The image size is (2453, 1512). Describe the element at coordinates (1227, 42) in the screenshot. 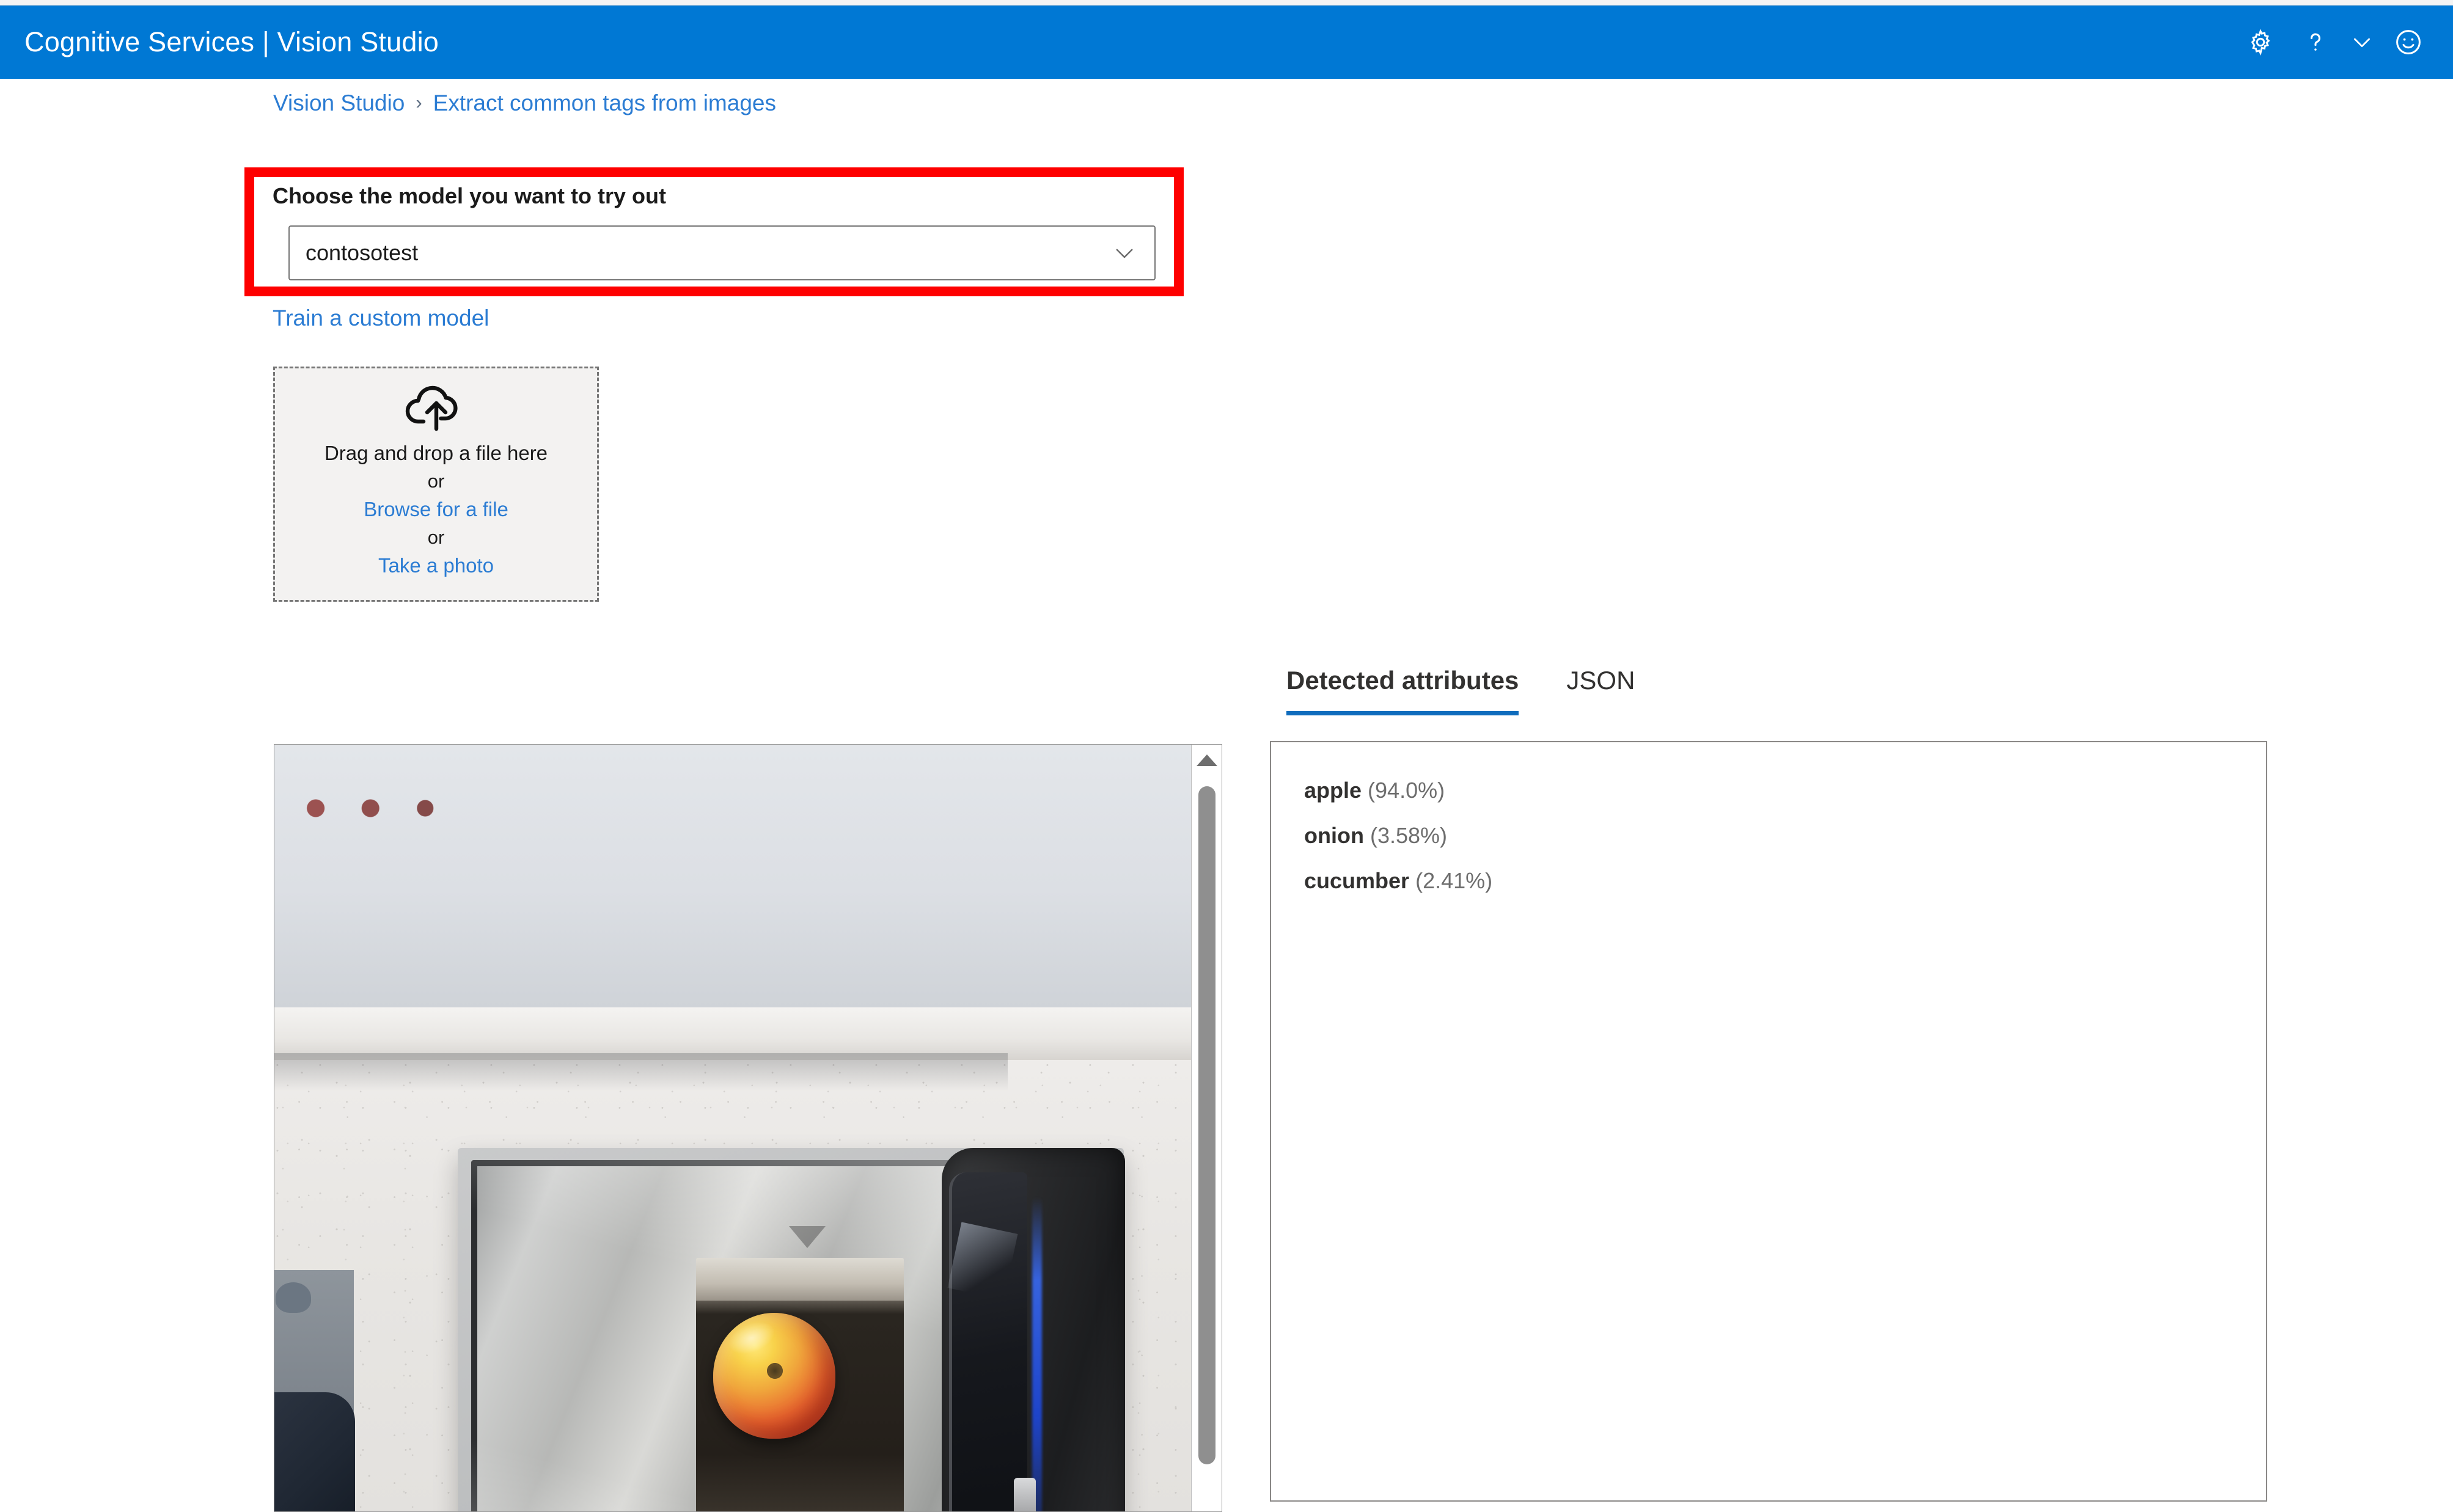

I see `app-header: Cognitive Services | Vision Studio` at that location.